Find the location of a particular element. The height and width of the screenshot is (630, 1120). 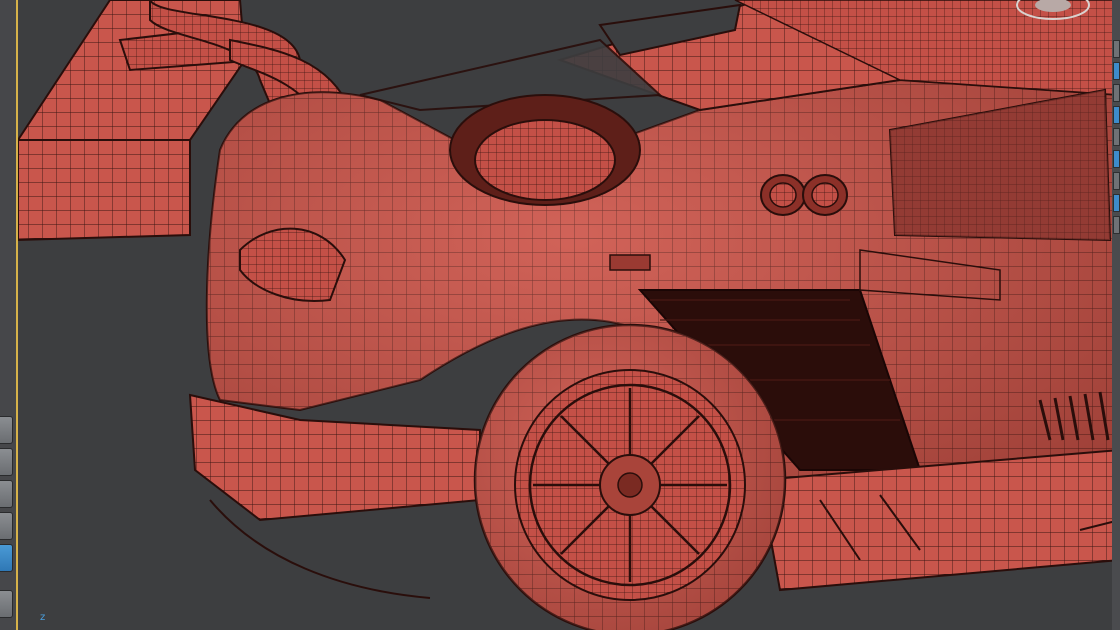

inner-wheel is located at coordinates (545, 150).